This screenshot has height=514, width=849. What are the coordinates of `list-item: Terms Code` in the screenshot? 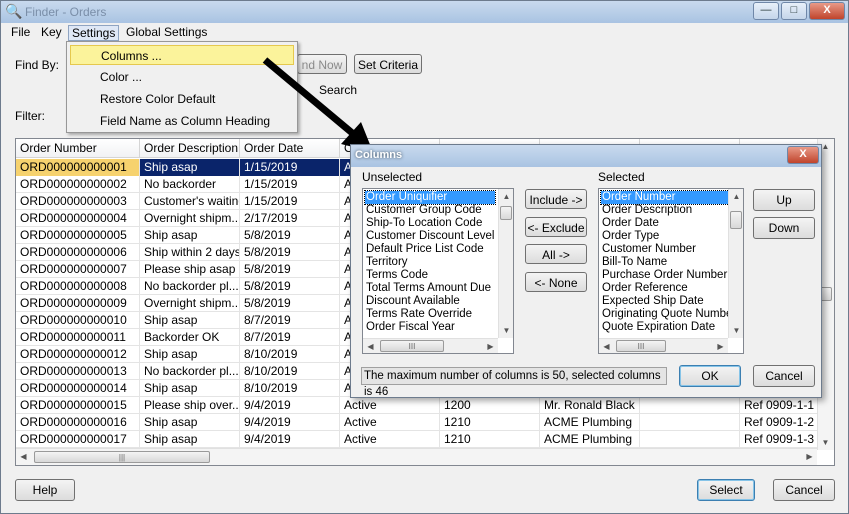 It's located at (430, 275).